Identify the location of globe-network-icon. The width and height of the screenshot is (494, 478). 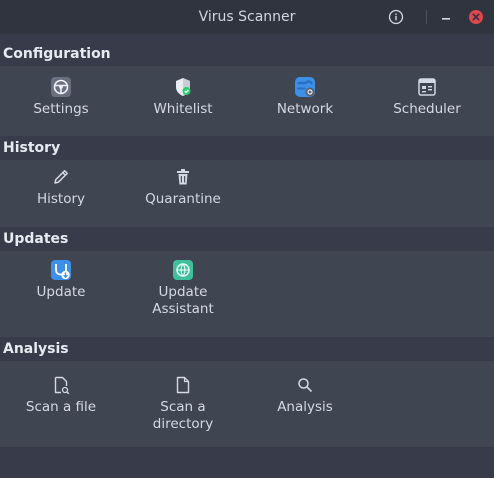
(305, 87).